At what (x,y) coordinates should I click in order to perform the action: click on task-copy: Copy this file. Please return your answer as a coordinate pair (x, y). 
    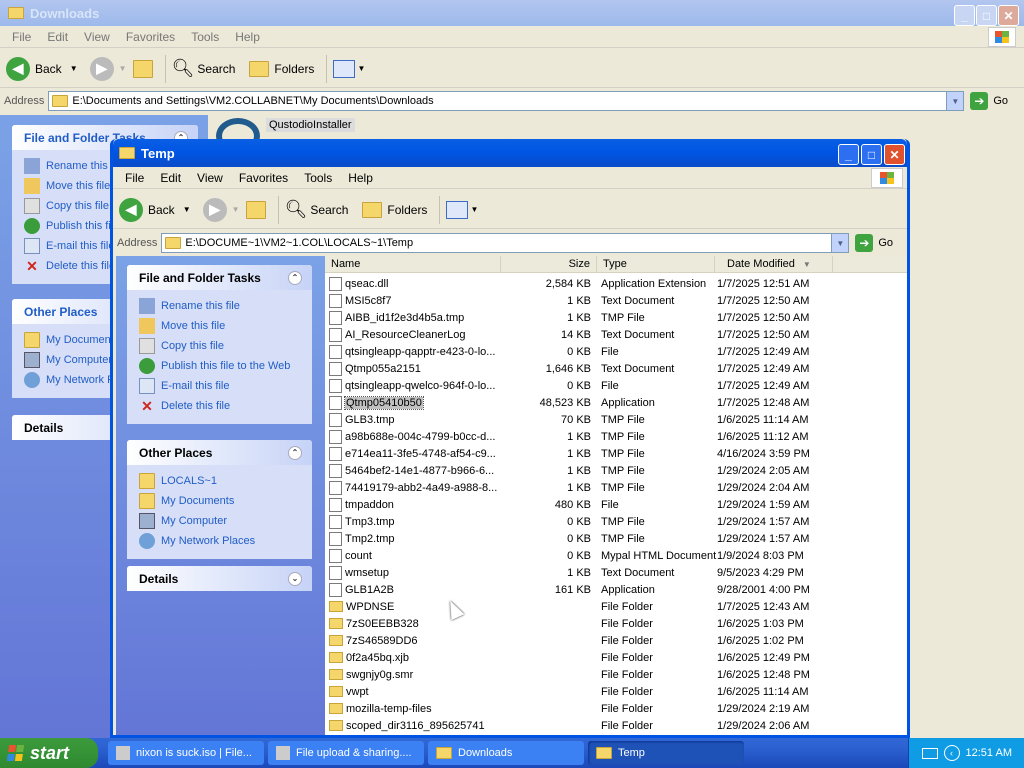
    Looking at the image, I should click on (225, 346).